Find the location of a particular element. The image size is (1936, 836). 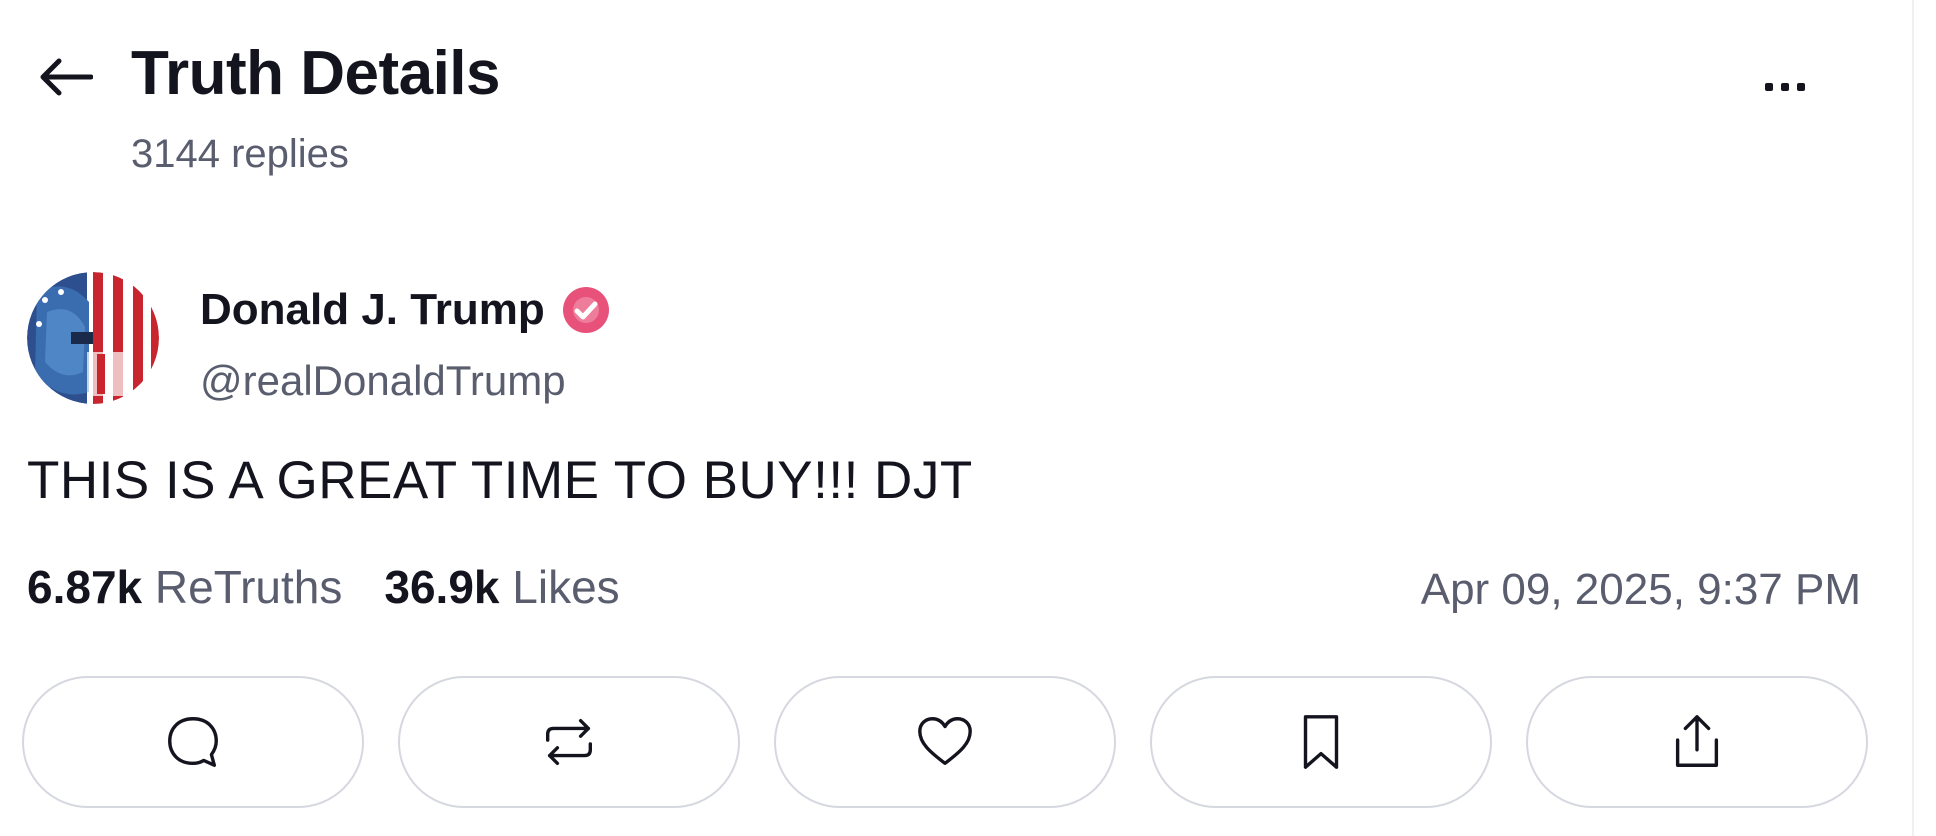

heart-icon is located at coordinates (945, 741).